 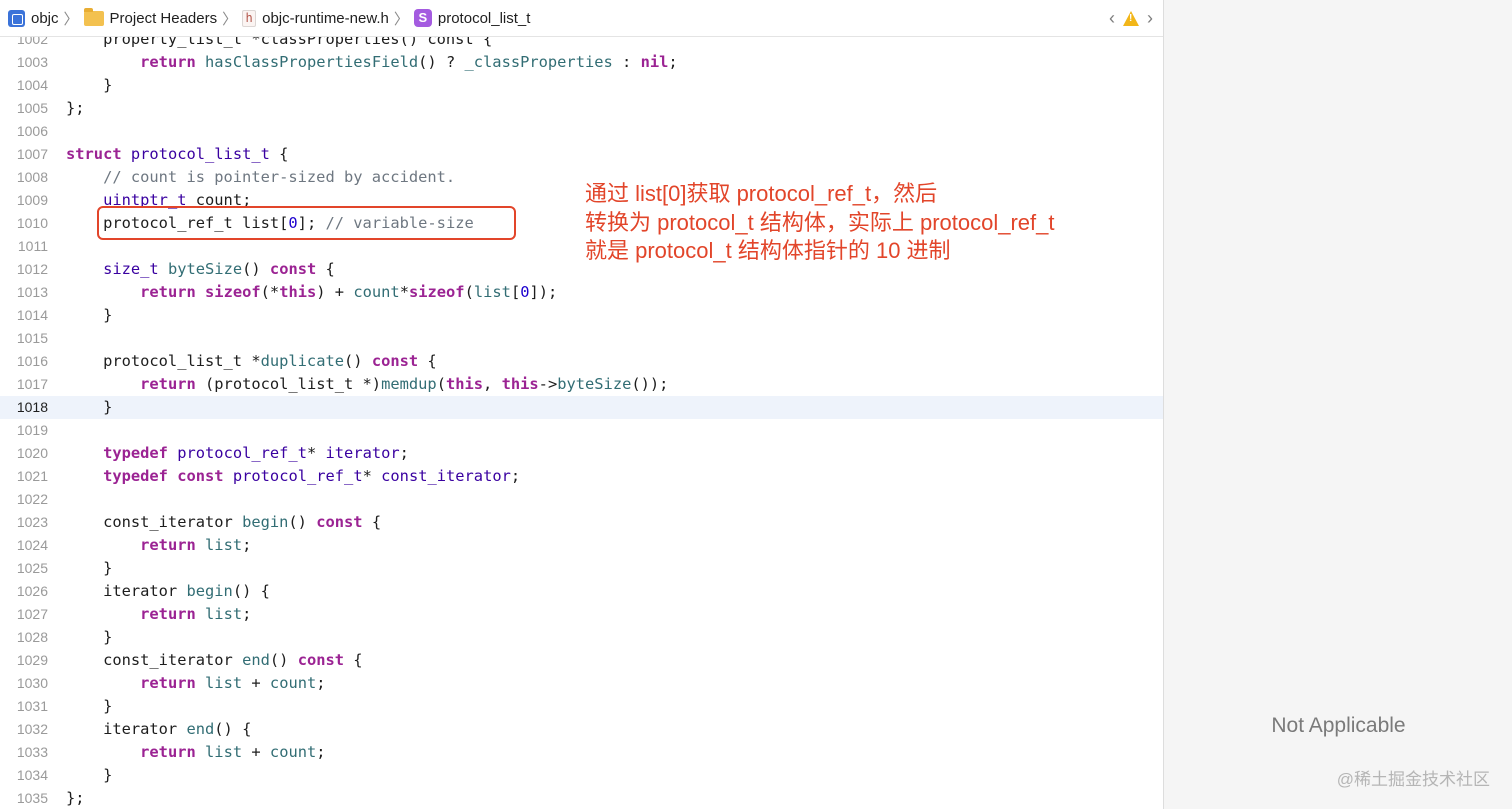 What do you see at coordinates (581, 660) in the screenshot?
I see `code-line: 1029 const_iterator end() const {` at bounding box center [581, 660].